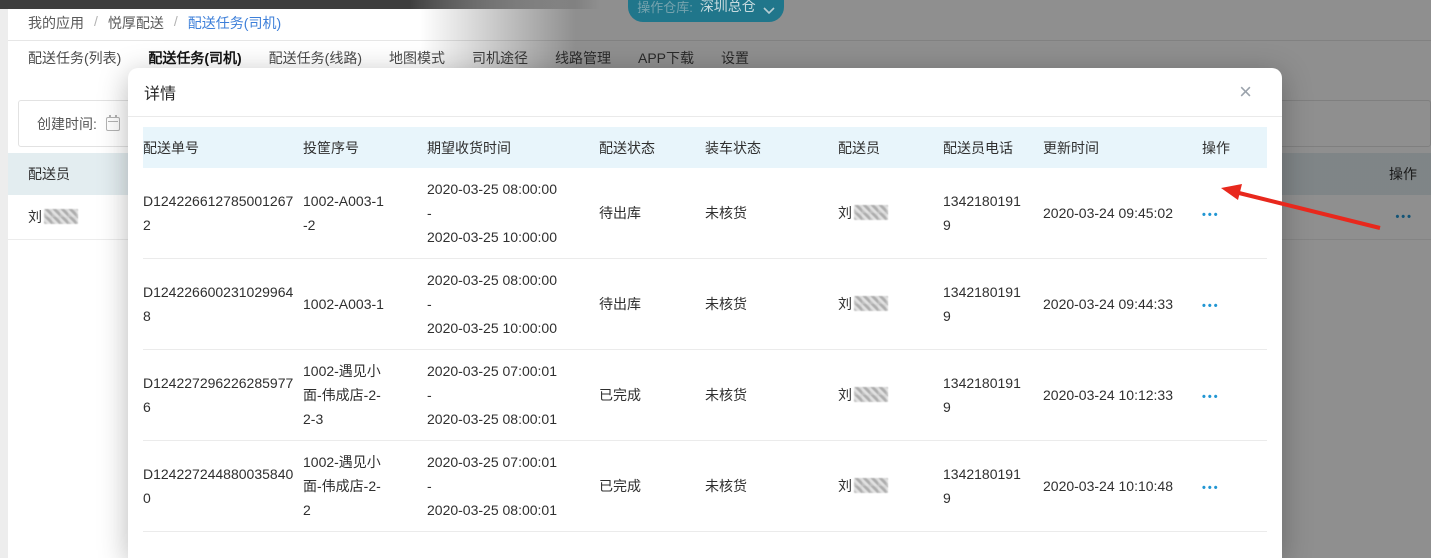 The image size is (1431, 558). Describe the element at coordinates (1245, 92) in the screenshot. I see `close-icon: ×` at that location.